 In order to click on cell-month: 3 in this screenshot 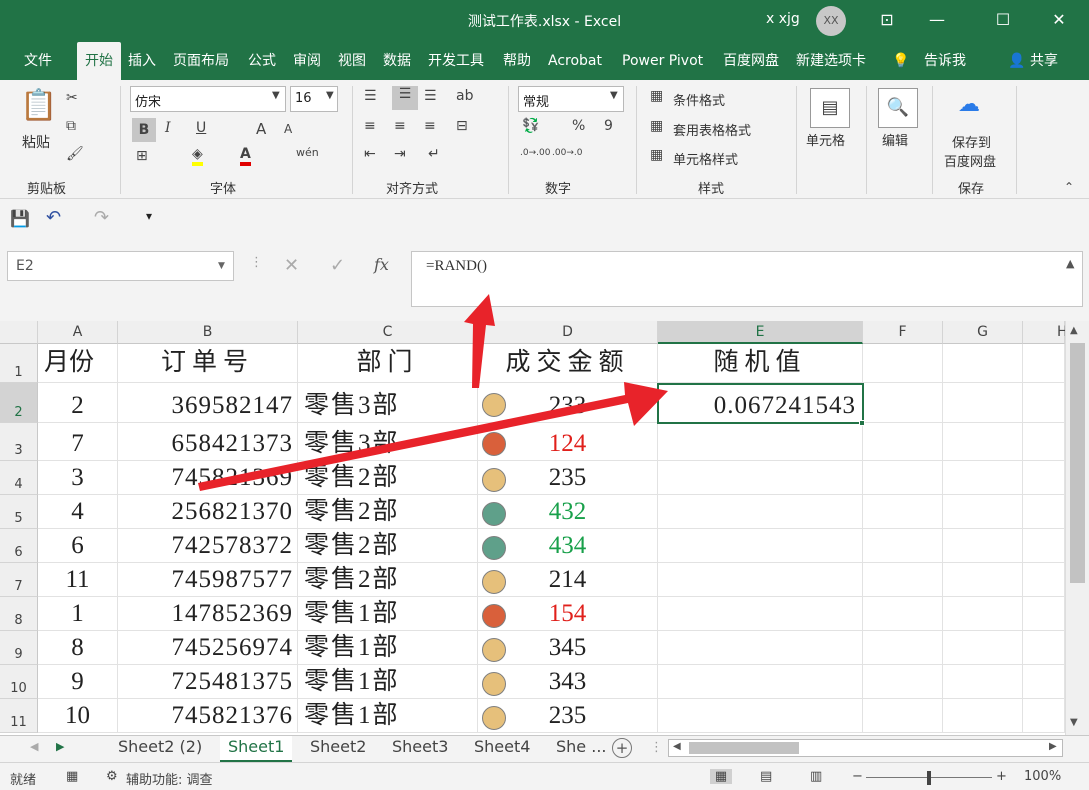, I will do `click(78, 478)`.